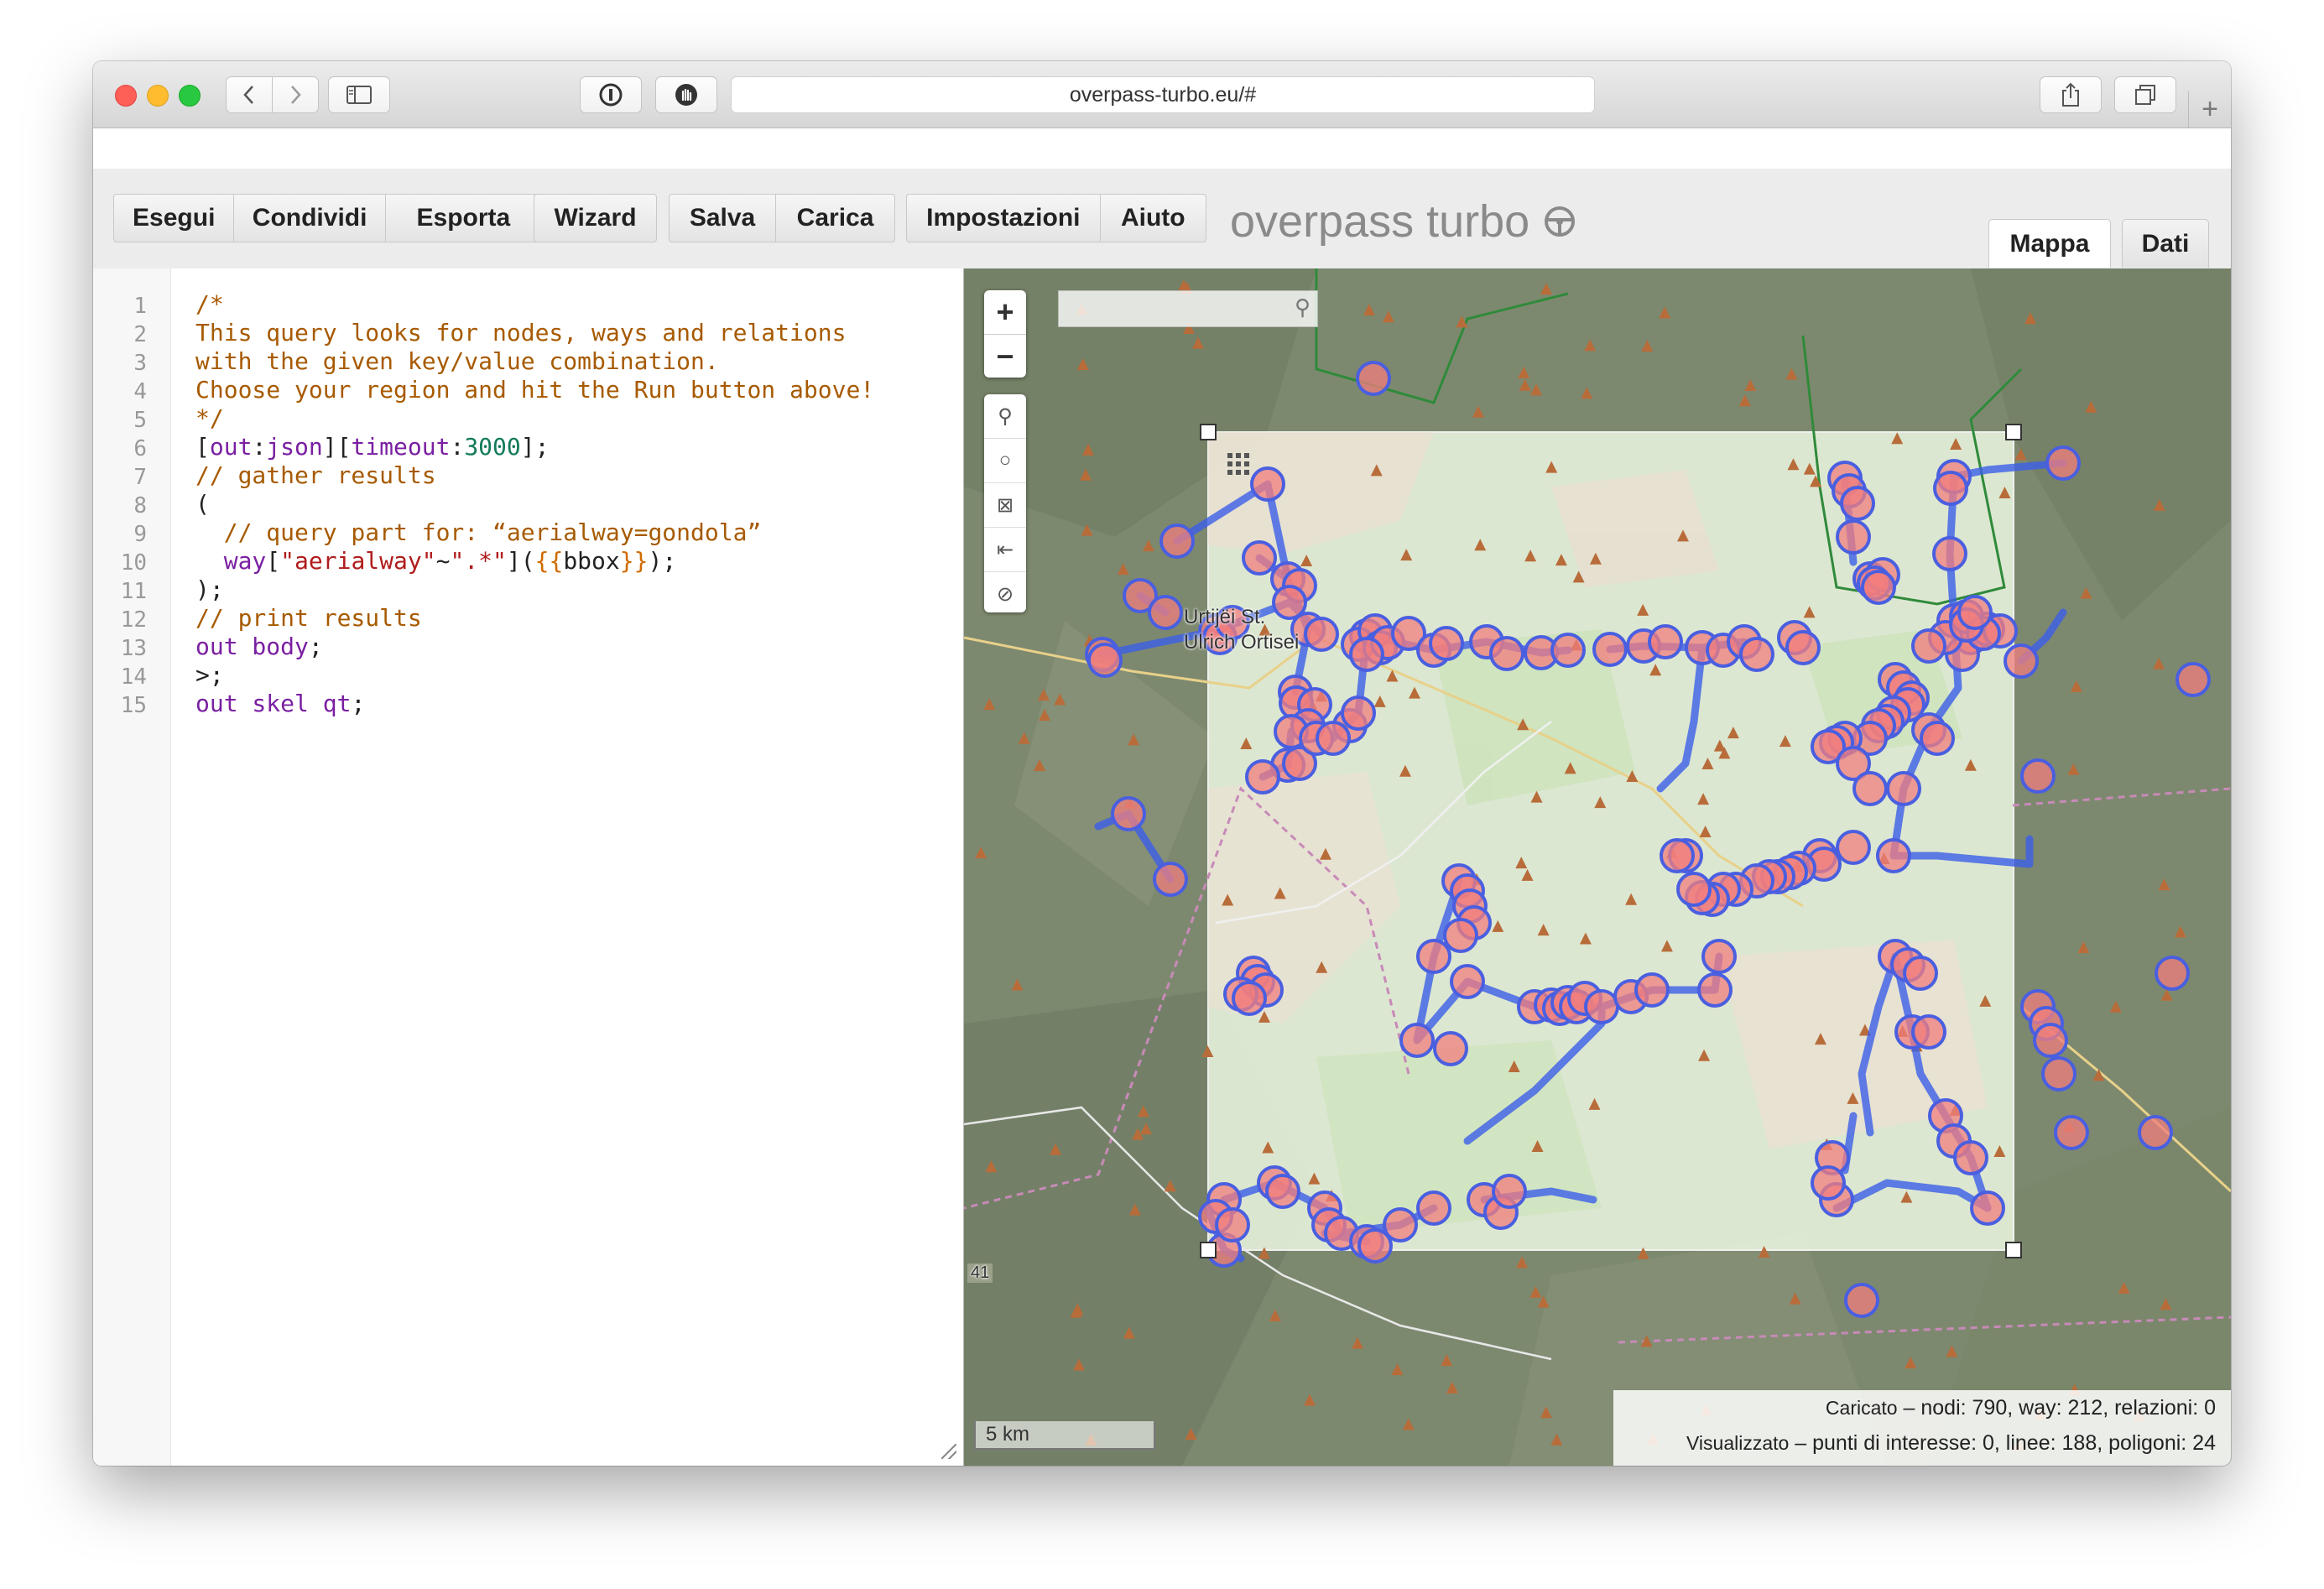 The width and height of the screenshot is (2324, 1589). What do you see at coordinates (1238, 464) in the screenshot?
I see `grid-icon` at bounding box center [1238, 464].